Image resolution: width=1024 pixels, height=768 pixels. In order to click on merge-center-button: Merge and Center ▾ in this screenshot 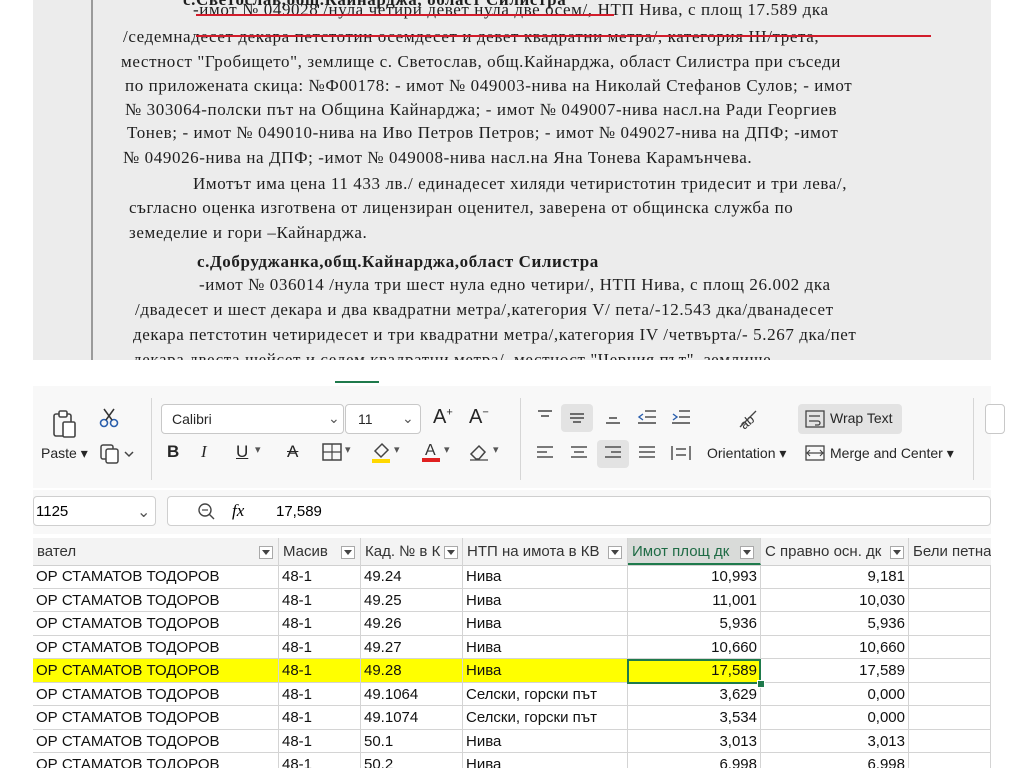, I will do `click(892, 453)`.